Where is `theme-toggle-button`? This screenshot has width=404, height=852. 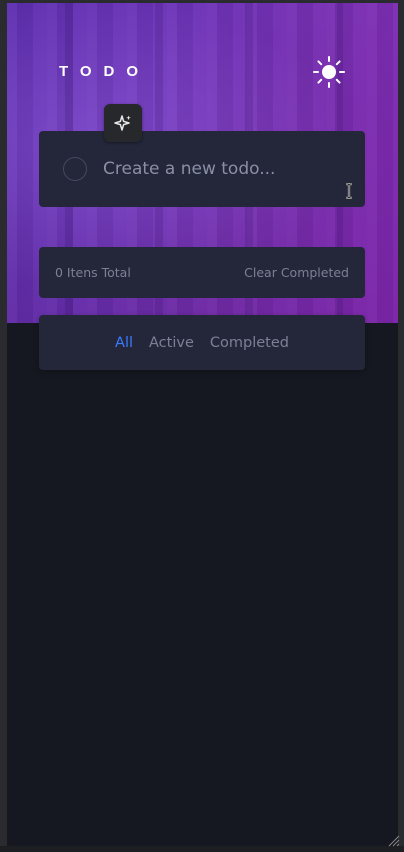 theme-toggle-button is located at coordinates (329, 72).